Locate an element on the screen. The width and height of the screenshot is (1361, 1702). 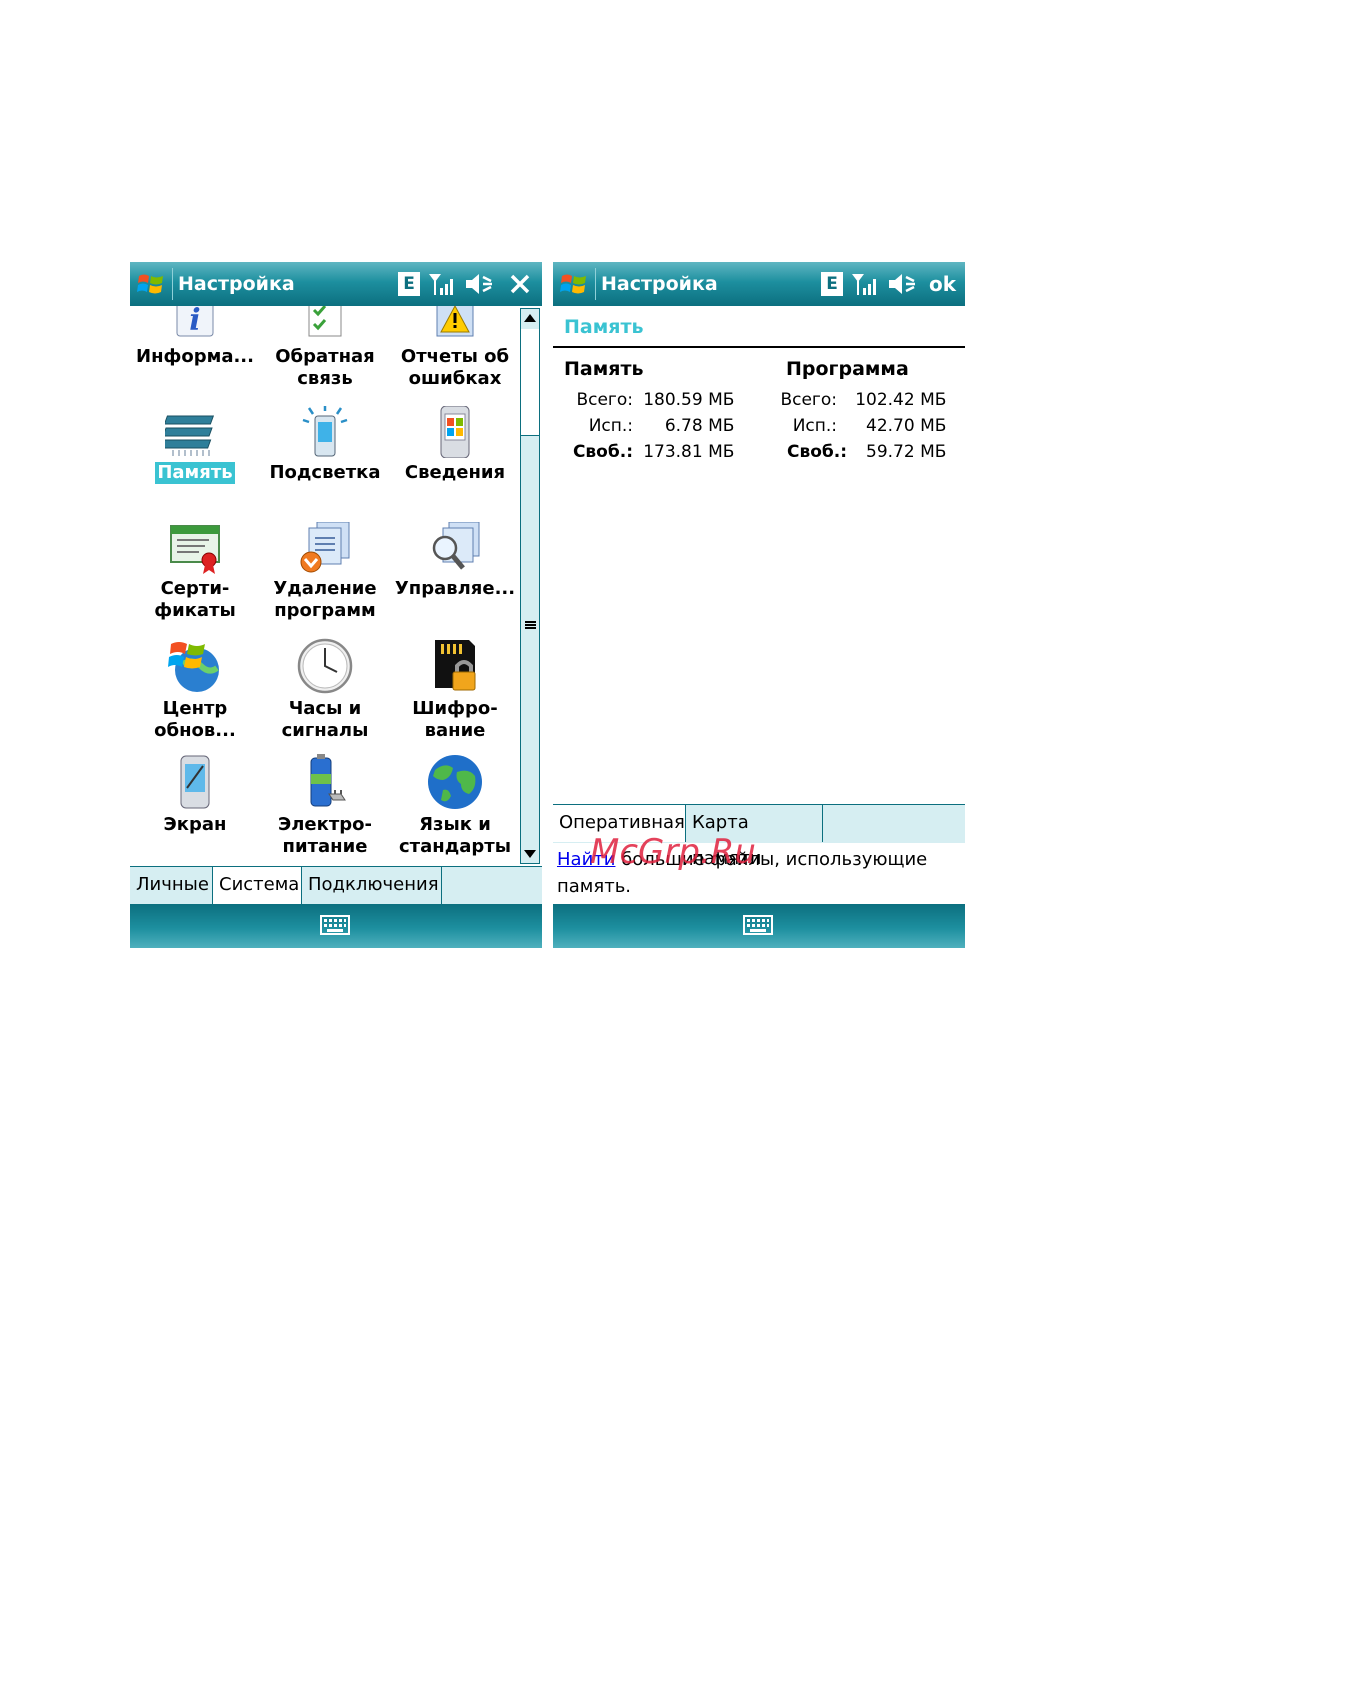
screen-icon is located at coordinates (195, 782).